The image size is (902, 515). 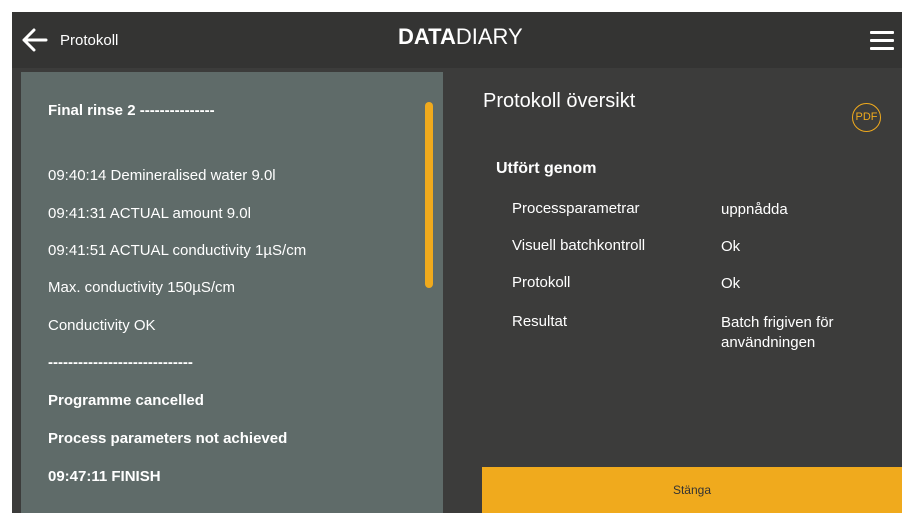 What do you see at coordinates (882, 41) in the screenshot?
I see `hamburger-menu-icon` at bounding box center [882, 41].